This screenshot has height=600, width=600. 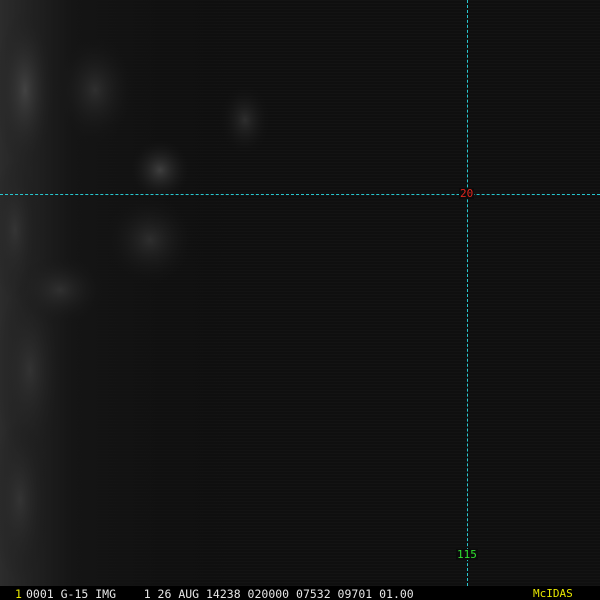 What do you see at coordinates (300, 194) in the screenshot?
I see `latitude-grid-line` at bounding box center [300, 194].